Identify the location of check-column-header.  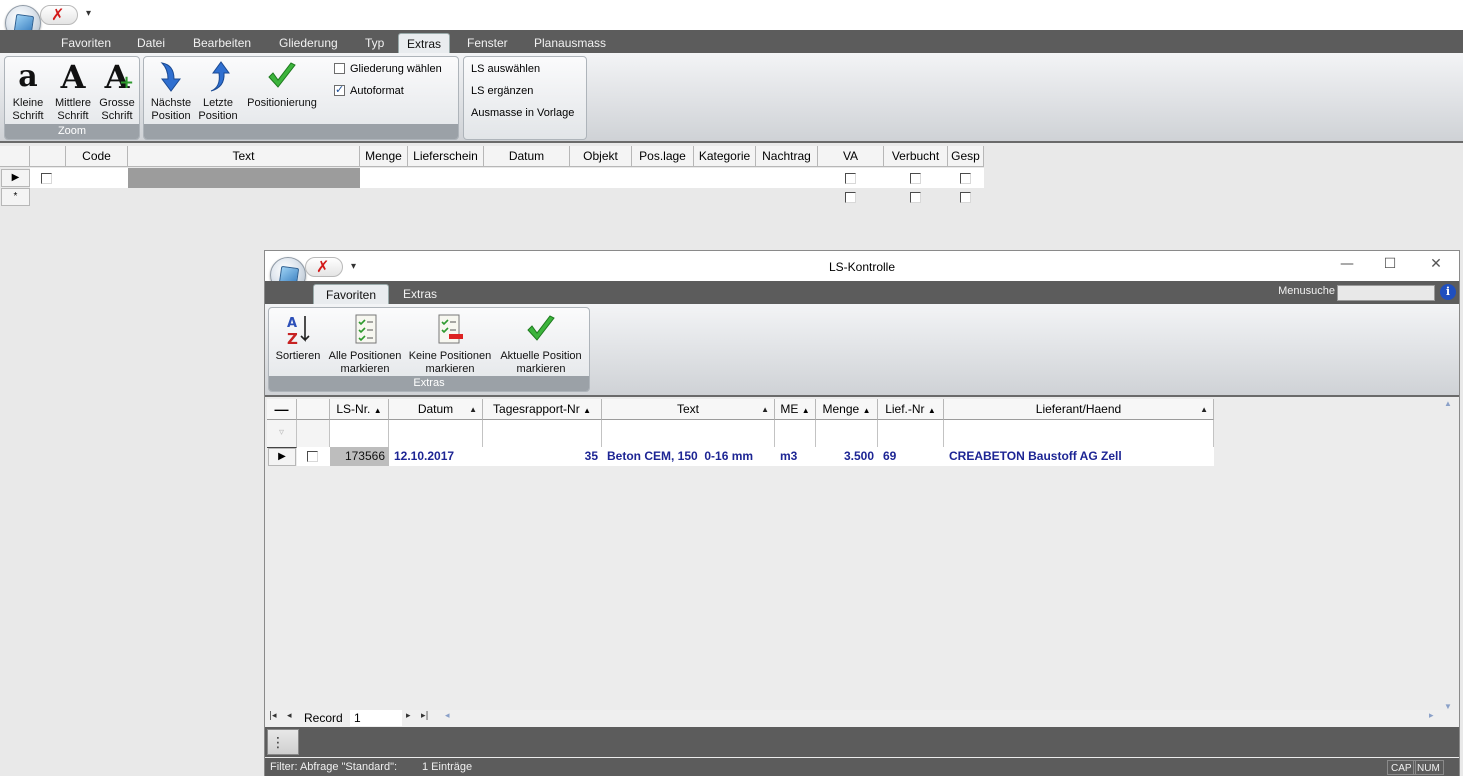
(313, 409).